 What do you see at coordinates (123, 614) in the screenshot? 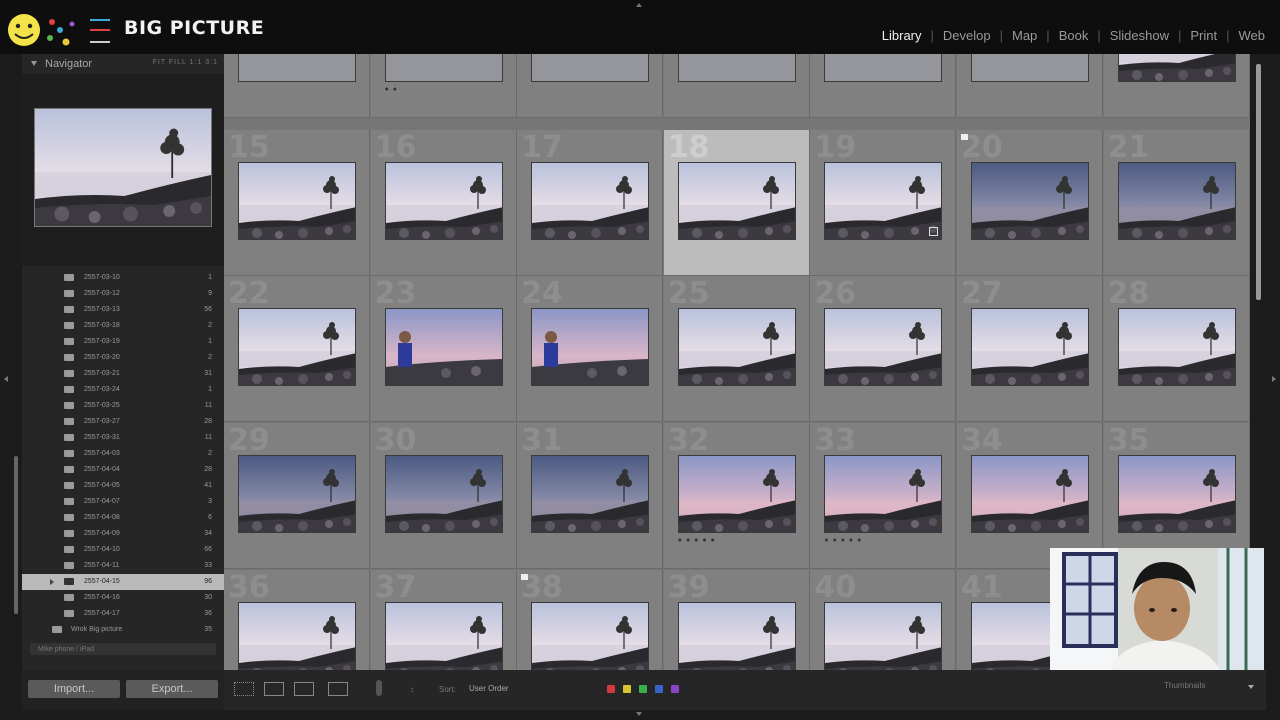
I see `folder-item: 2557-04-17 36` at bounding box center [123, 614].